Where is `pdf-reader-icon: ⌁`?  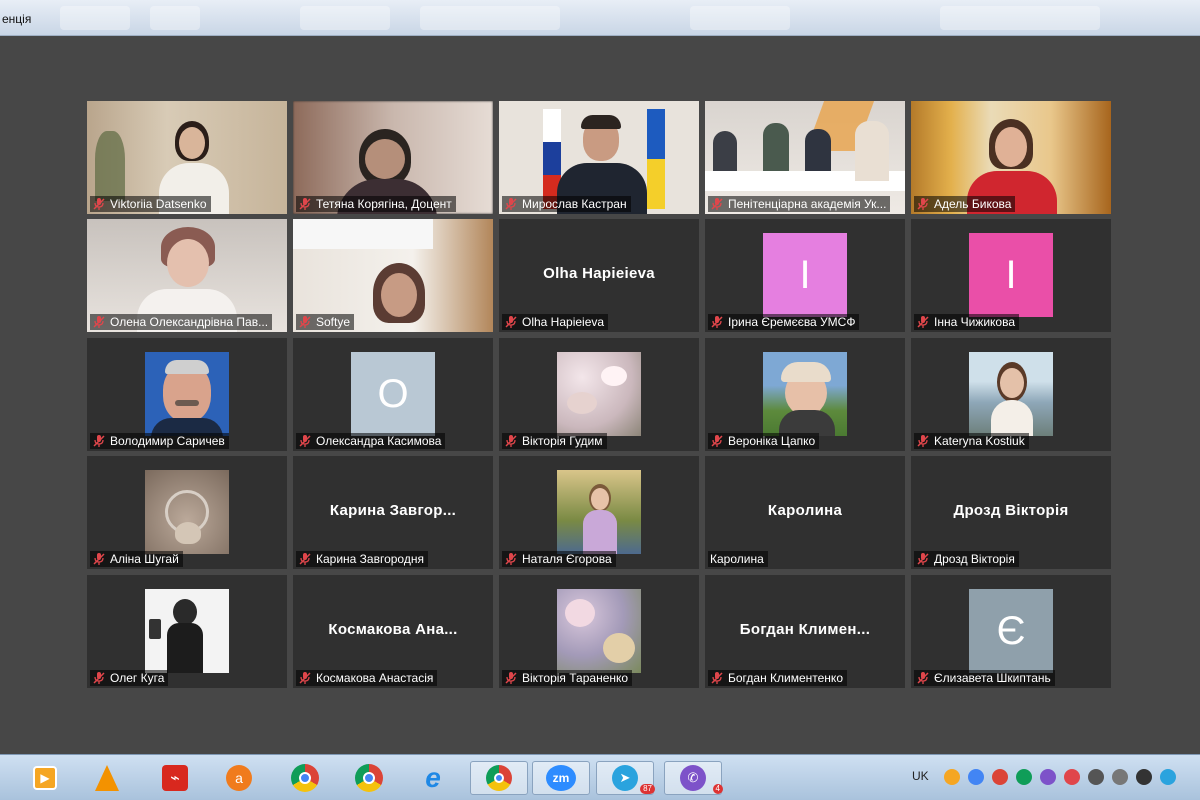
pdf-reader-icon: ⌁ is located at coordinates (175, 778).